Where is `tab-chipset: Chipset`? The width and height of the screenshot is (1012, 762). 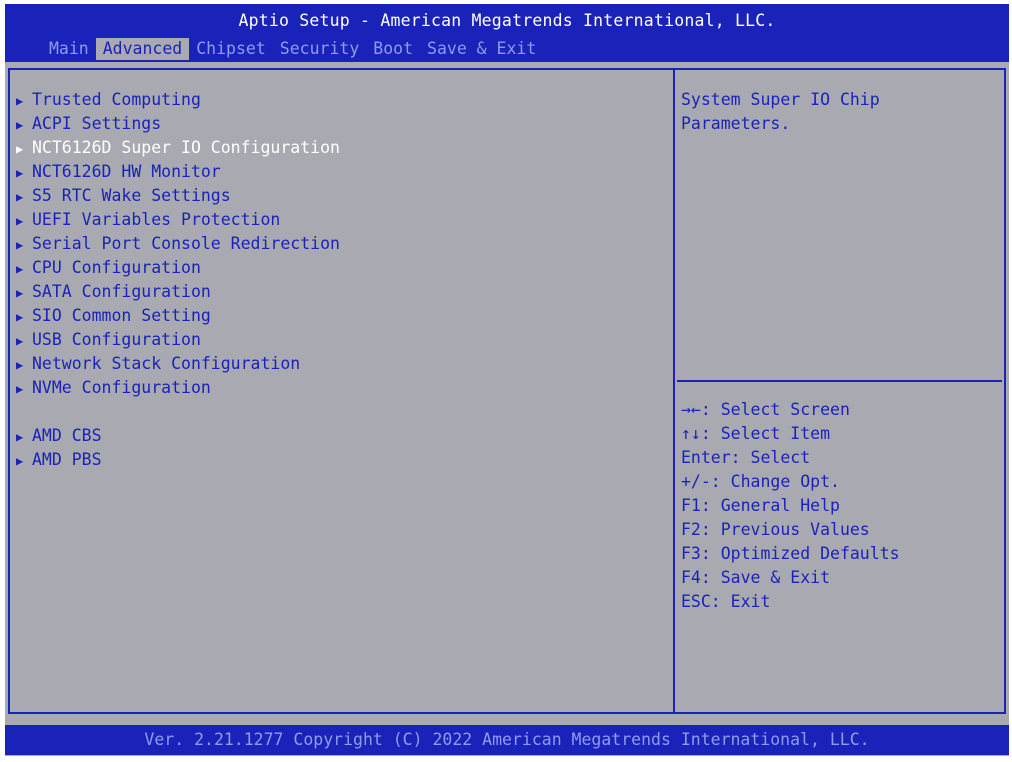 tab-chipset: Chipset is located at coordinates (231, 49).